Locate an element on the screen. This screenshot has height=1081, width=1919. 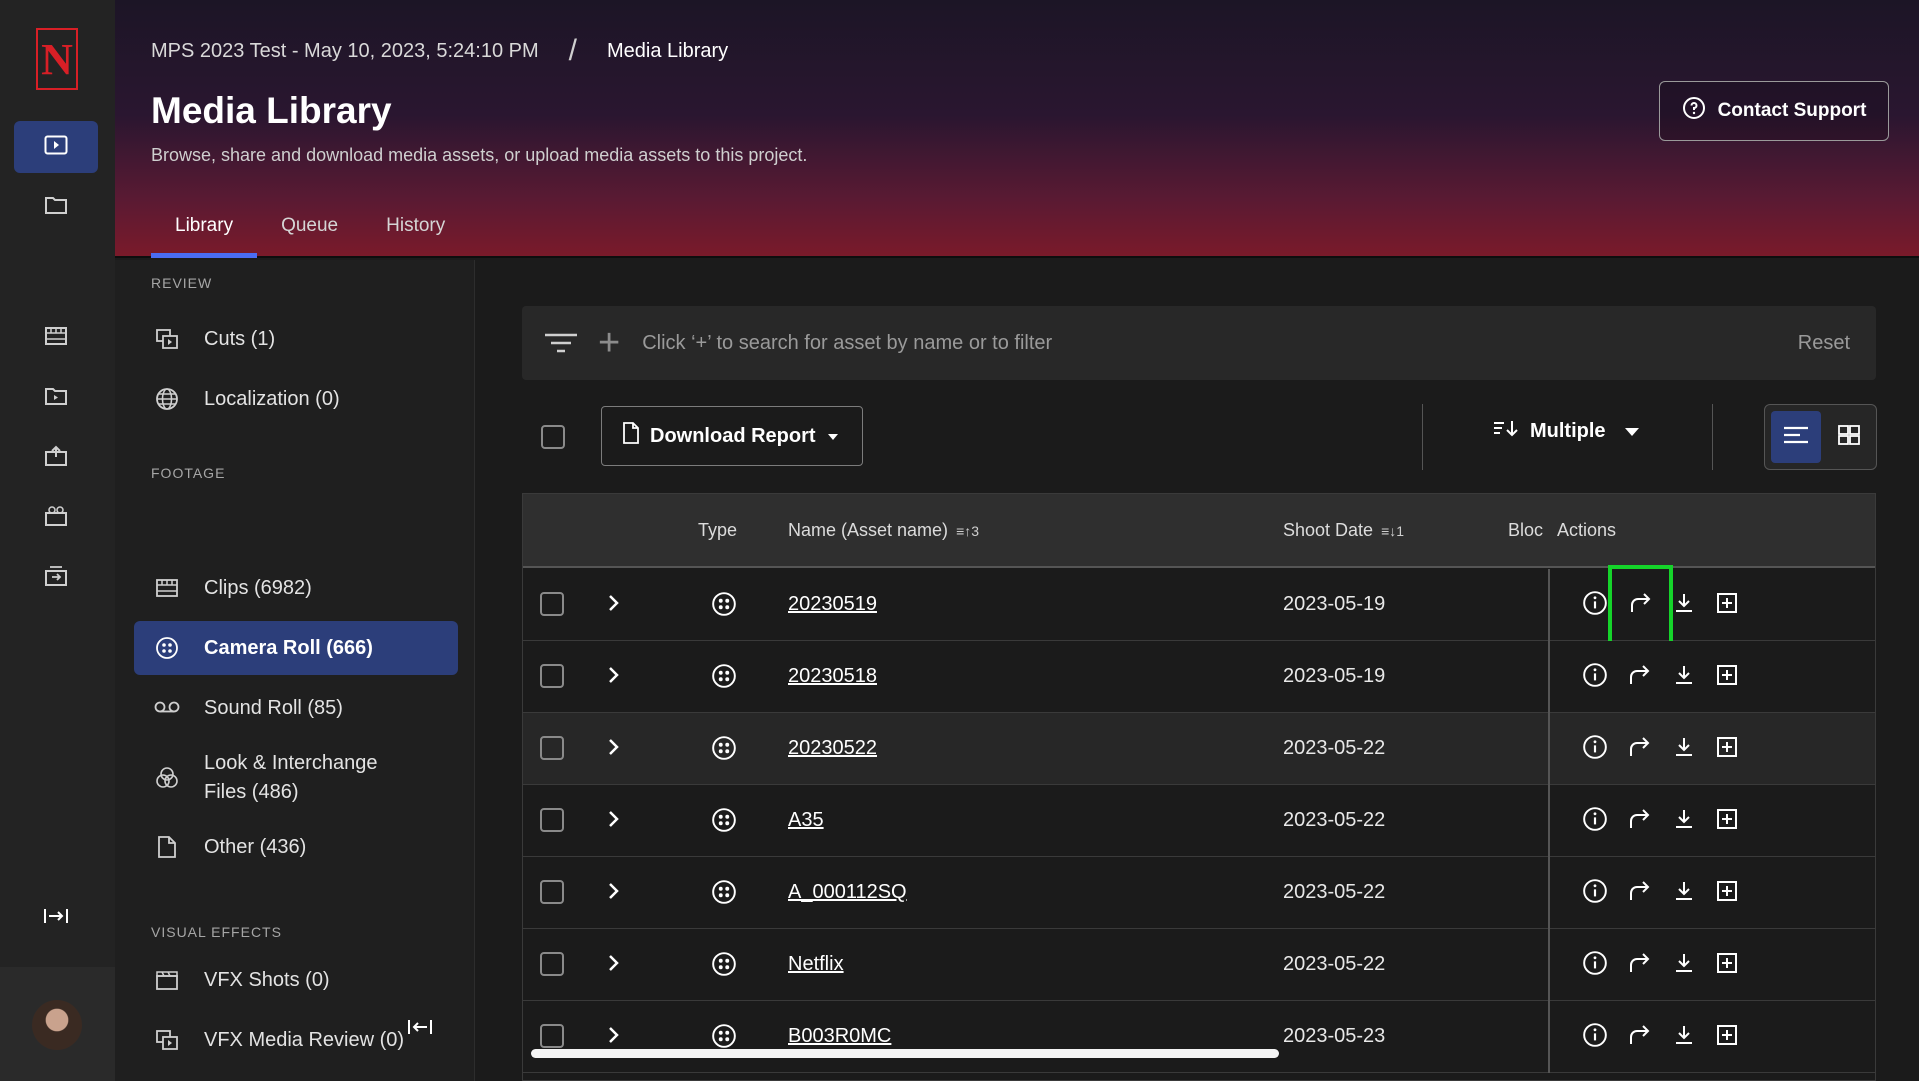
contact-support-button: Contact Support is located at coordinates (1774, 111).